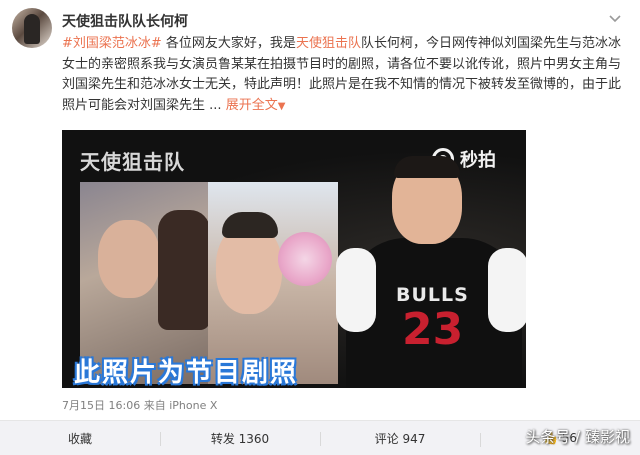 The image size is (640, 455). I want to click on show-logo: 天使狙击队, so click(132, 162).